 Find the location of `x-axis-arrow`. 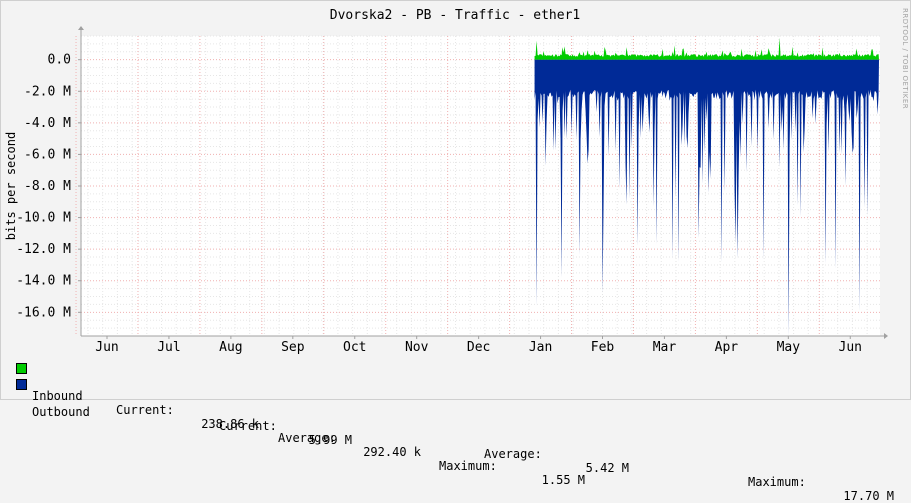

x-axis-arrow is located at coordinates (886, 336).